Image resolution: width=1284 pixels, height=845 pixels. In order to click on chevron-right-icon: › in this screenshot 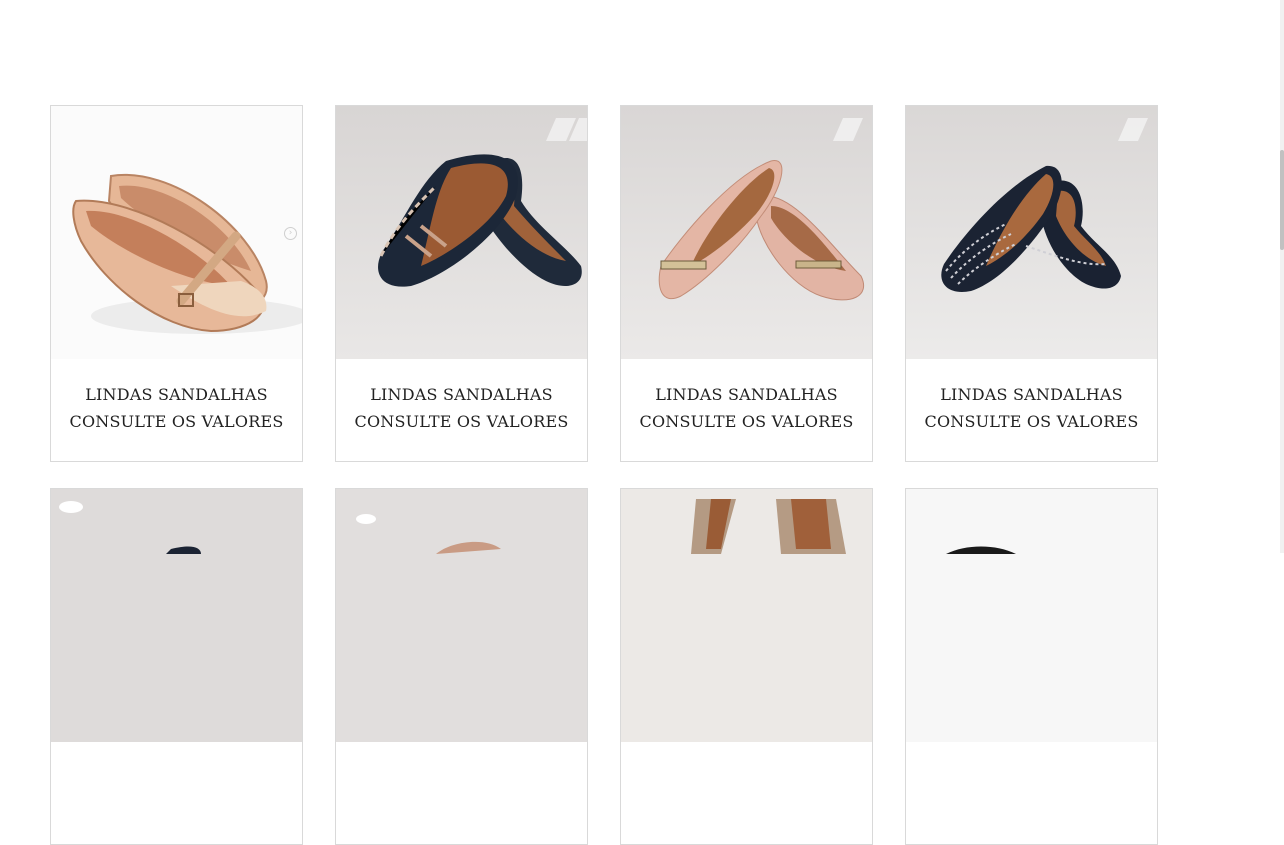, I will do `click(290, 233)`.